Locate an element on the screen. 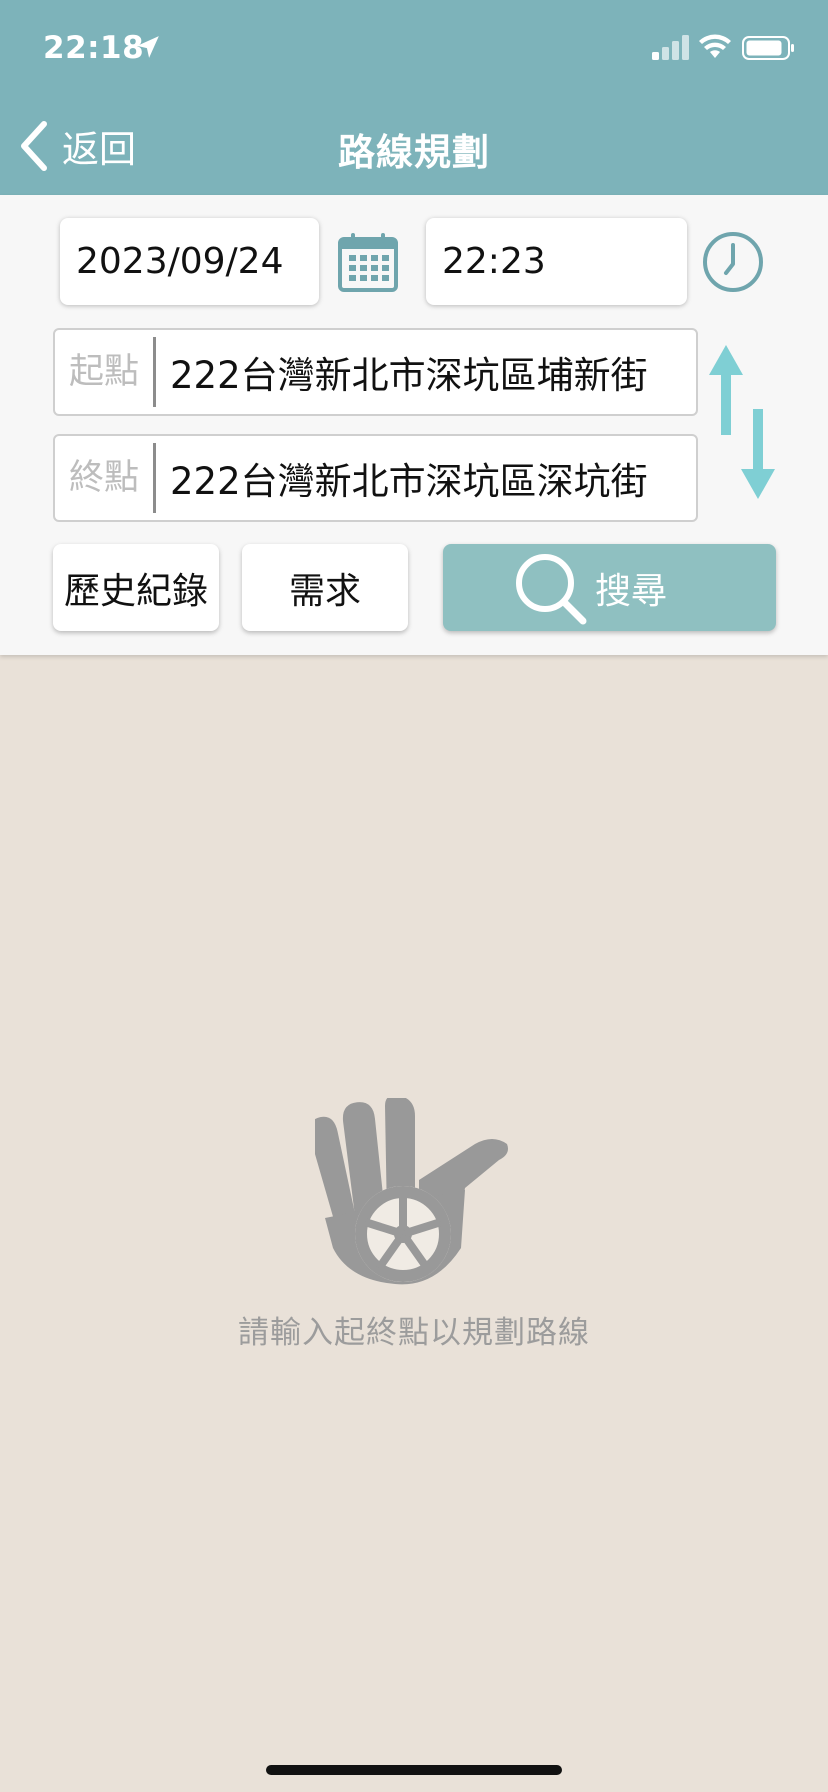 This screenshot has width=828, height=1792. date-field: 2023/09/24 is located at coordinates (189, 261).